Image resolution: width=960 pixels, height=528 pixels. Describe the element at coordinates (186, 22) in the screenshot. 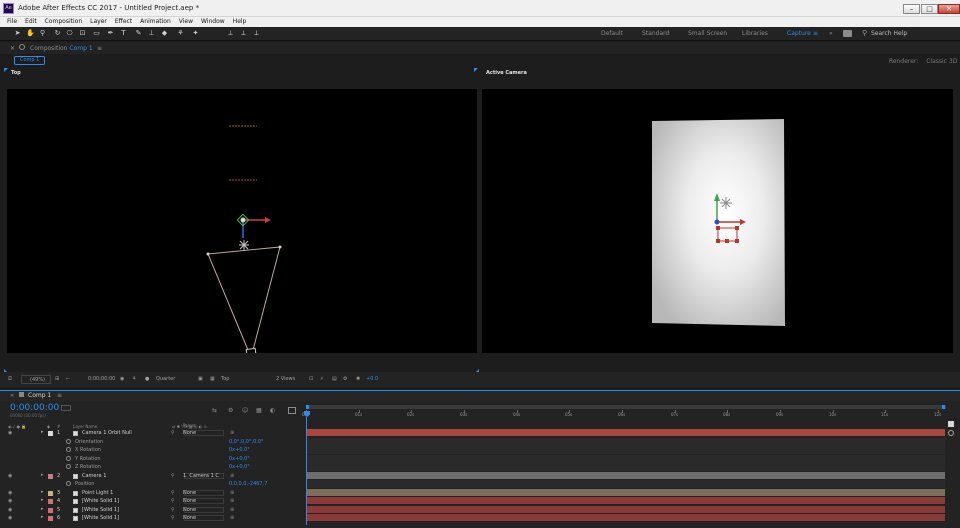

I see `menu-view: View` at that location.